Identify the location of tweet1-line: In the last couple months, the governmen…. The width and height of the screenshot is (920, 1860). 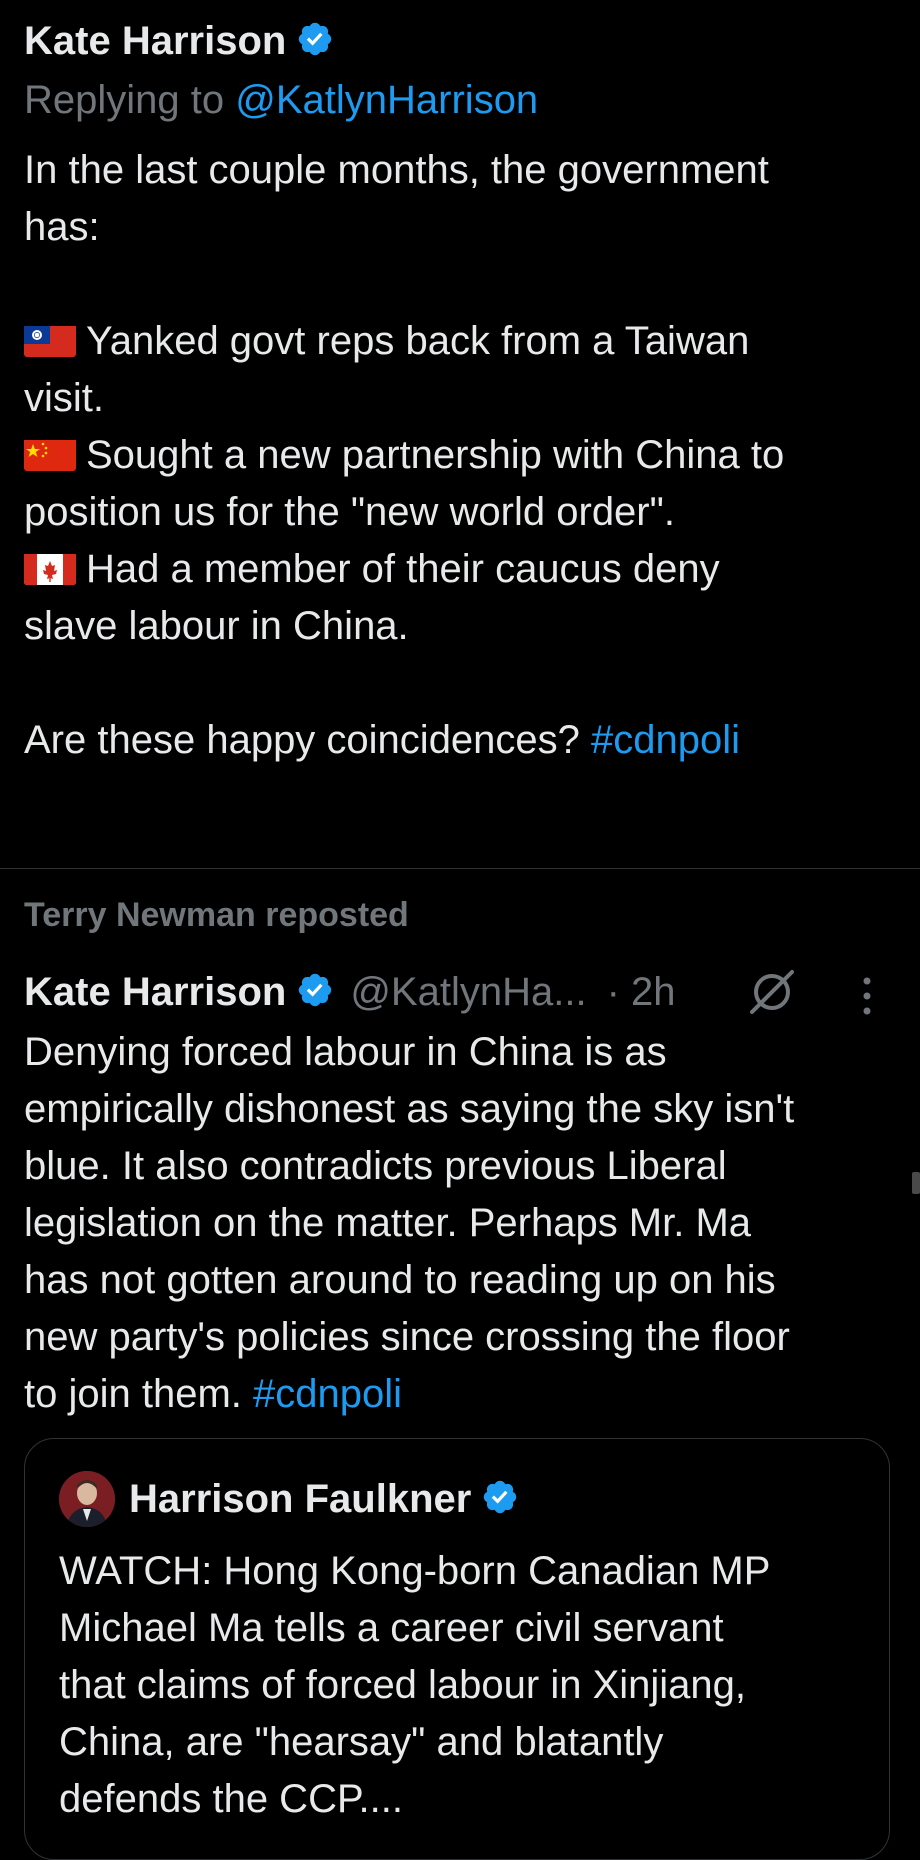
(396, 170).